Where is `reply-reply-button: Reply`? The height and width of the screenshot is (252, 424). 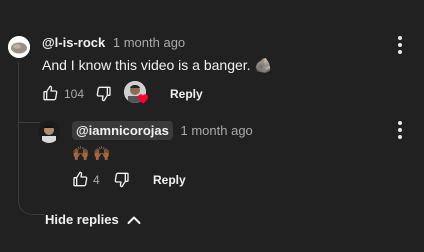 reply-reply-button: Reply is located at coordinates (169, 180).